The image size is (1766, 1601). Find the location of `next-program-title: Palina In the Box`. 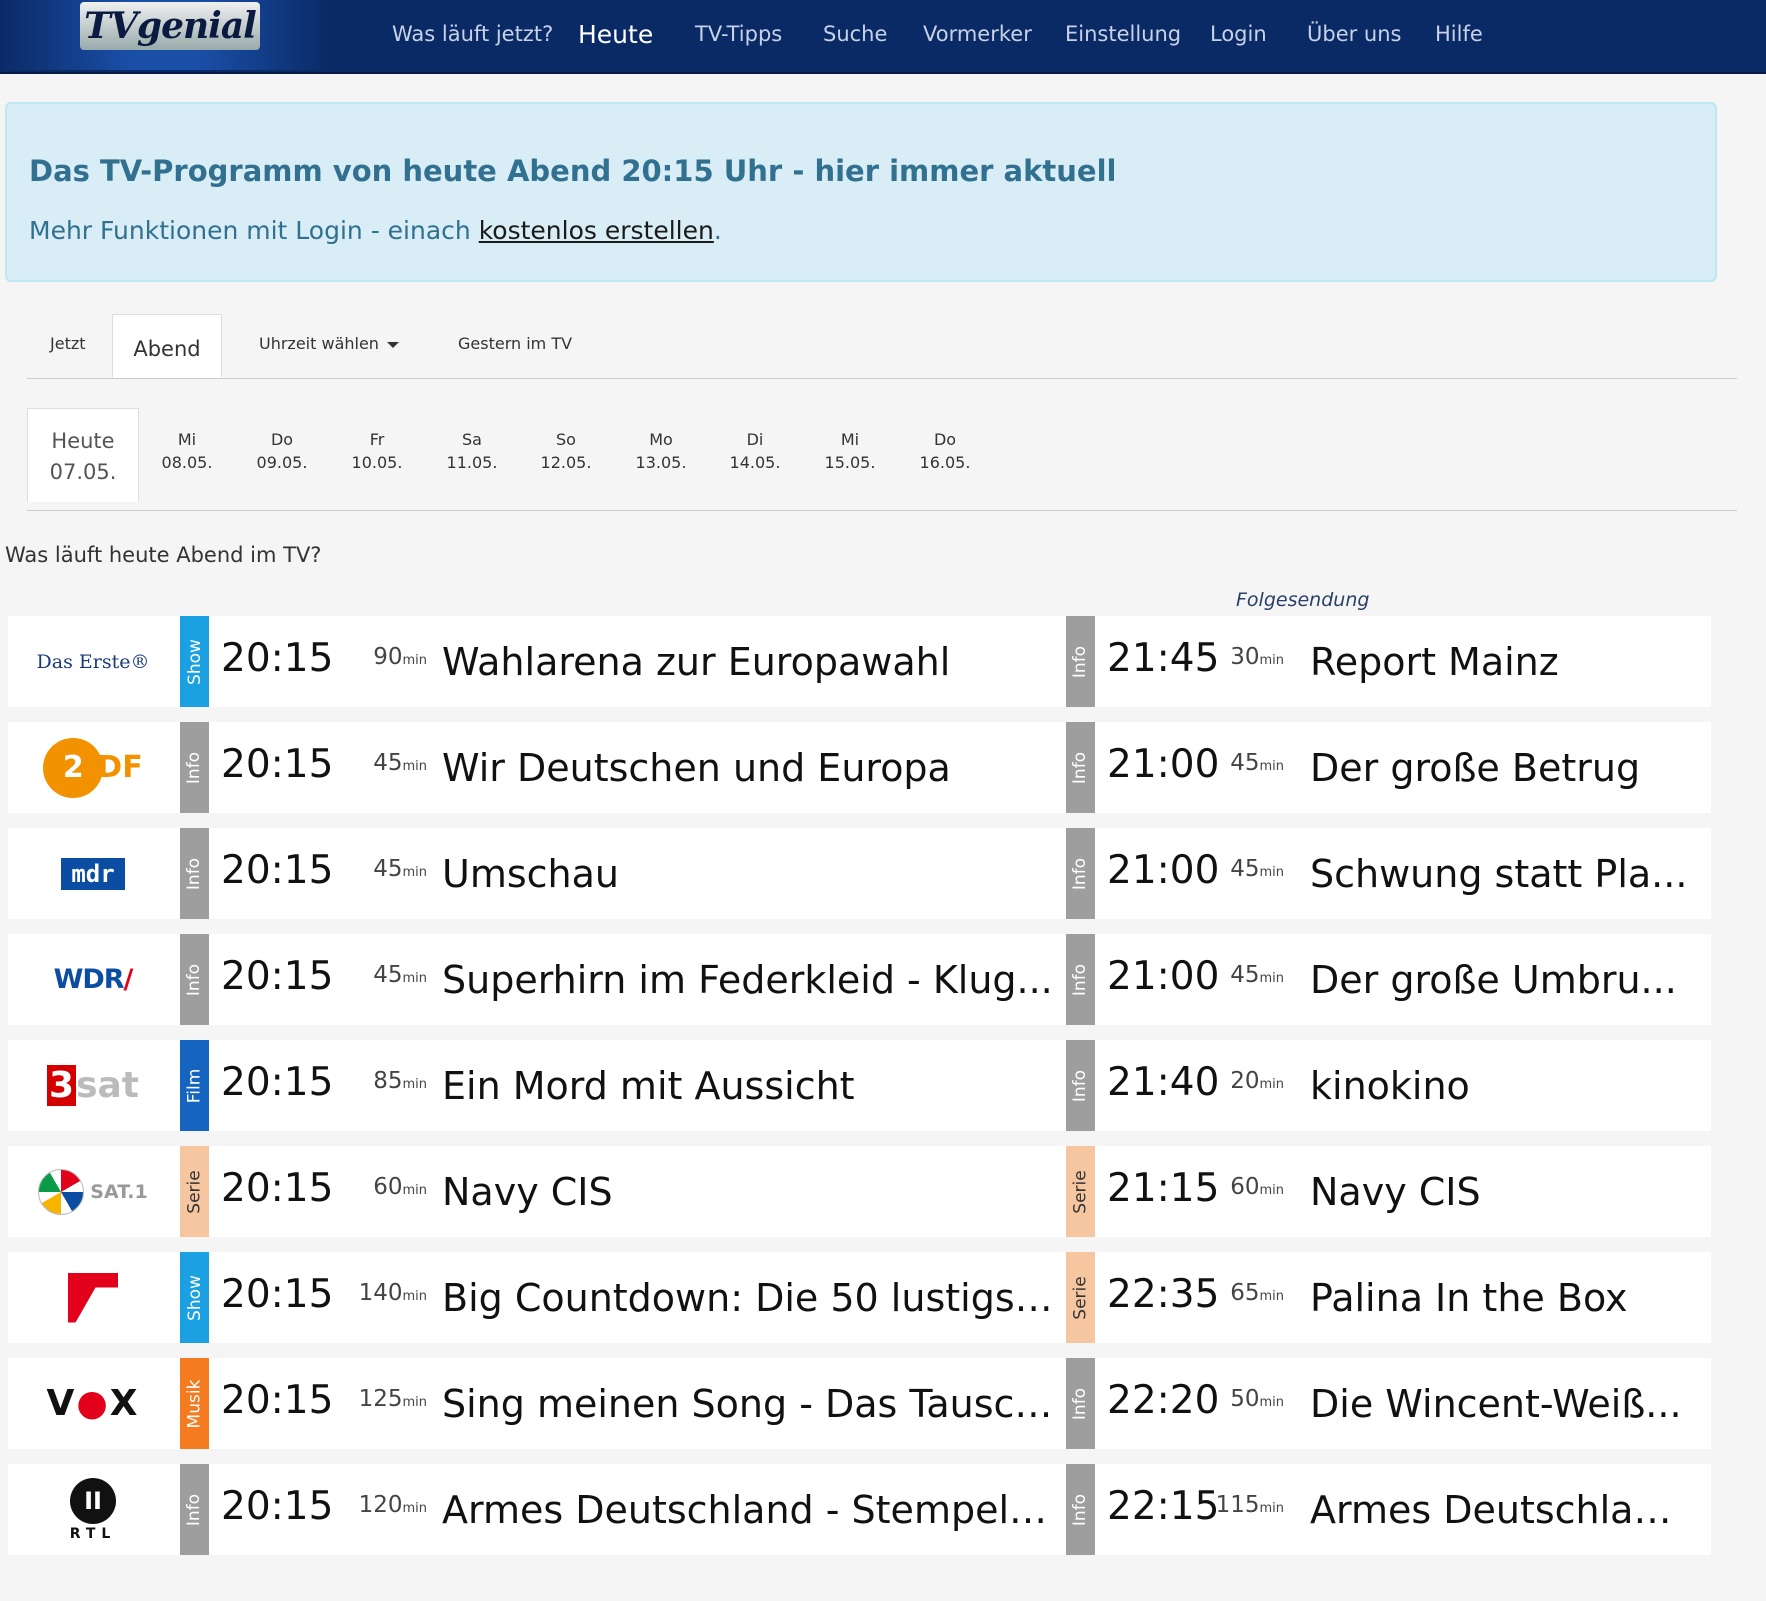

next-program-title: Palina In the Box is located at coordinates (1501, 1298).